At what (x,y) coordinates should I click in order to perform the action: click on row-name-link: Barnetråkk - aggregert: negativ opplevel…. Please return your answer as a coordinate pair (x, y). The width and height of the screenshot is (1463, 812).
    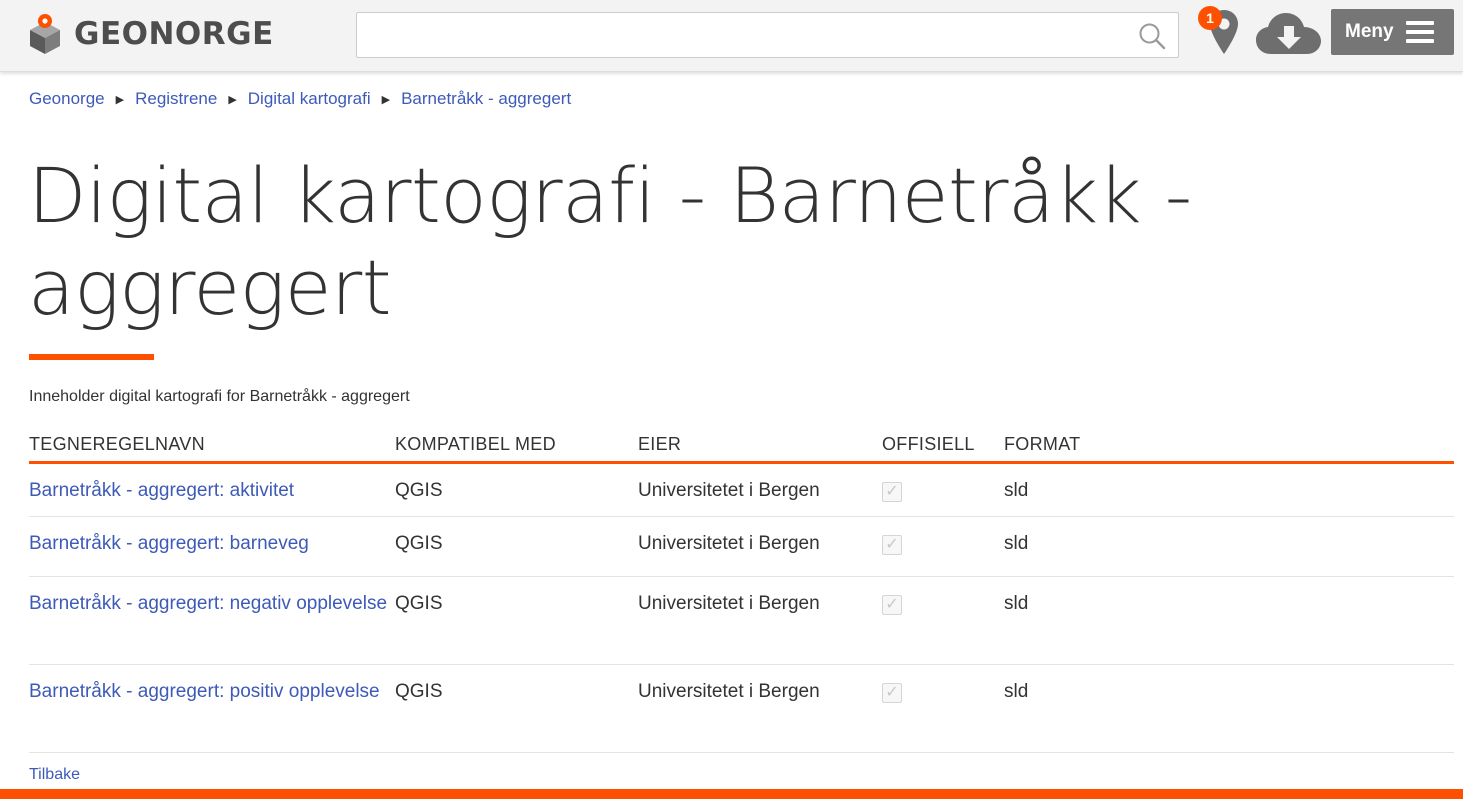
    Looking at the image, I should click on (208, 603).